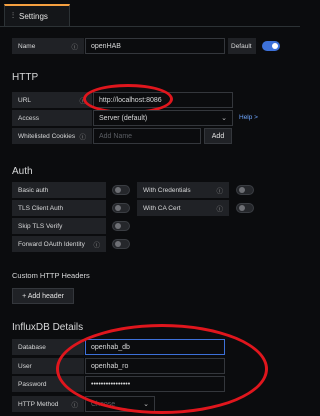 The height and width of the screenshot is (416, 320). Describe the element at coordinates (245, 208) in the screenshot. I see `with-ca-cert-toggle` at that location.